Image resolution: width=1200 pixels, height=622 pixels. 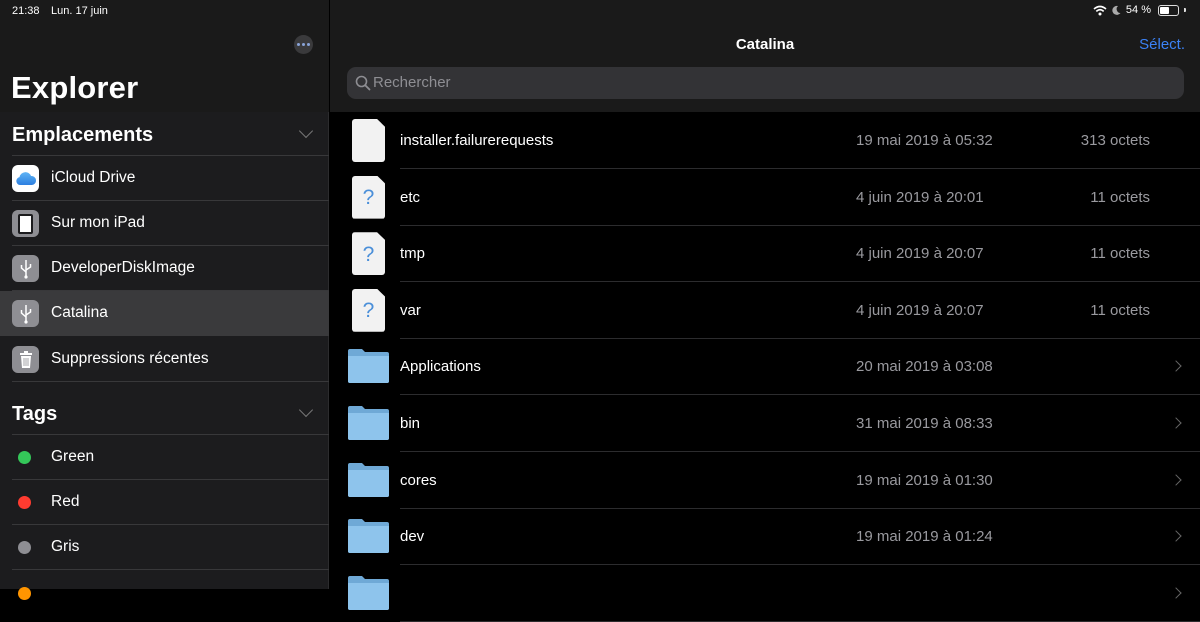 What do you see at coordinates (164, 457) in the screenshot?
I see `sidebar-tag-green: Green` at bounding box center [164, 457].